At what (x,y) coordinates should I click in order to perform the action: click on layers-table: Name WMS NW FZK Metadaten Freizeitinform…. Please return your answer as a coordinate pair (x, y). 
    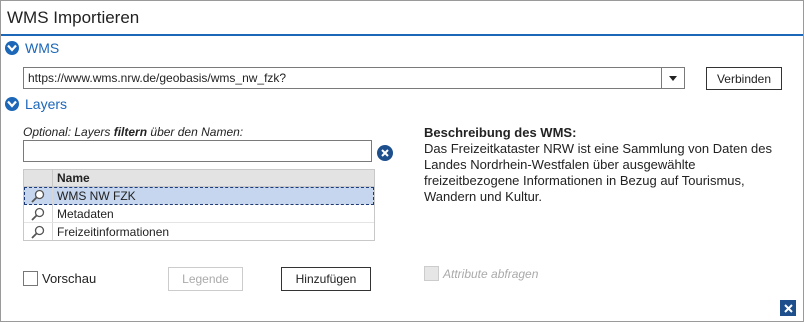
    Looking at the image, I should click on (199, 205).